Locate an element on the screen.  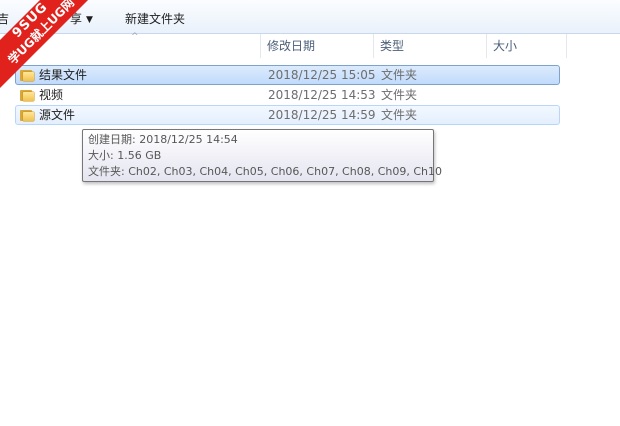
chevron-down-icon: ▼ is located at coordinates (89, 20).